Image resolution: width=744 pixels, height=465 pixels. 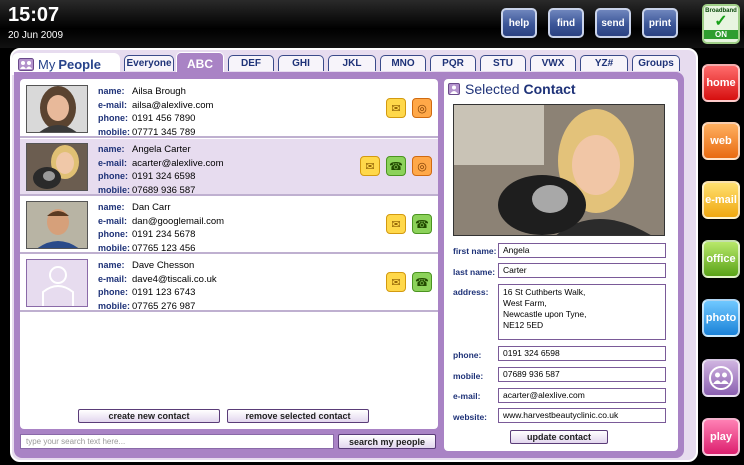 I want to click on search-button: search my people, so click(x=387, y=441).